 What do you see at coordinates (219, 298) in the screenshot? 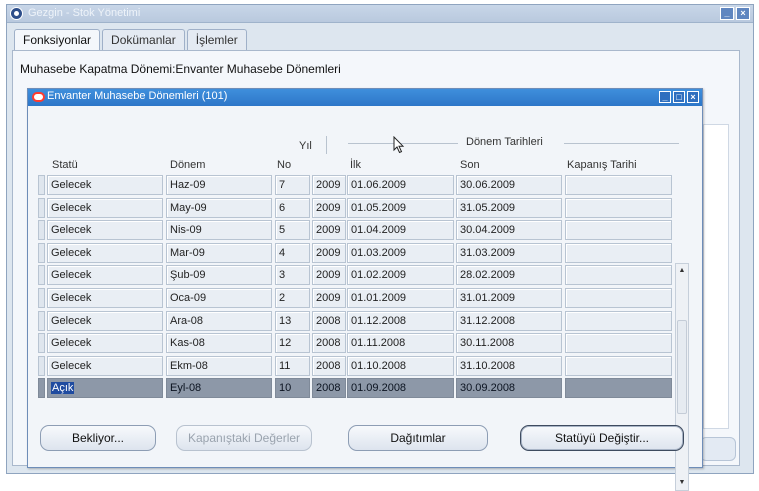
I see `cell-donem: Oca-09` at bounding box center [219, 298].